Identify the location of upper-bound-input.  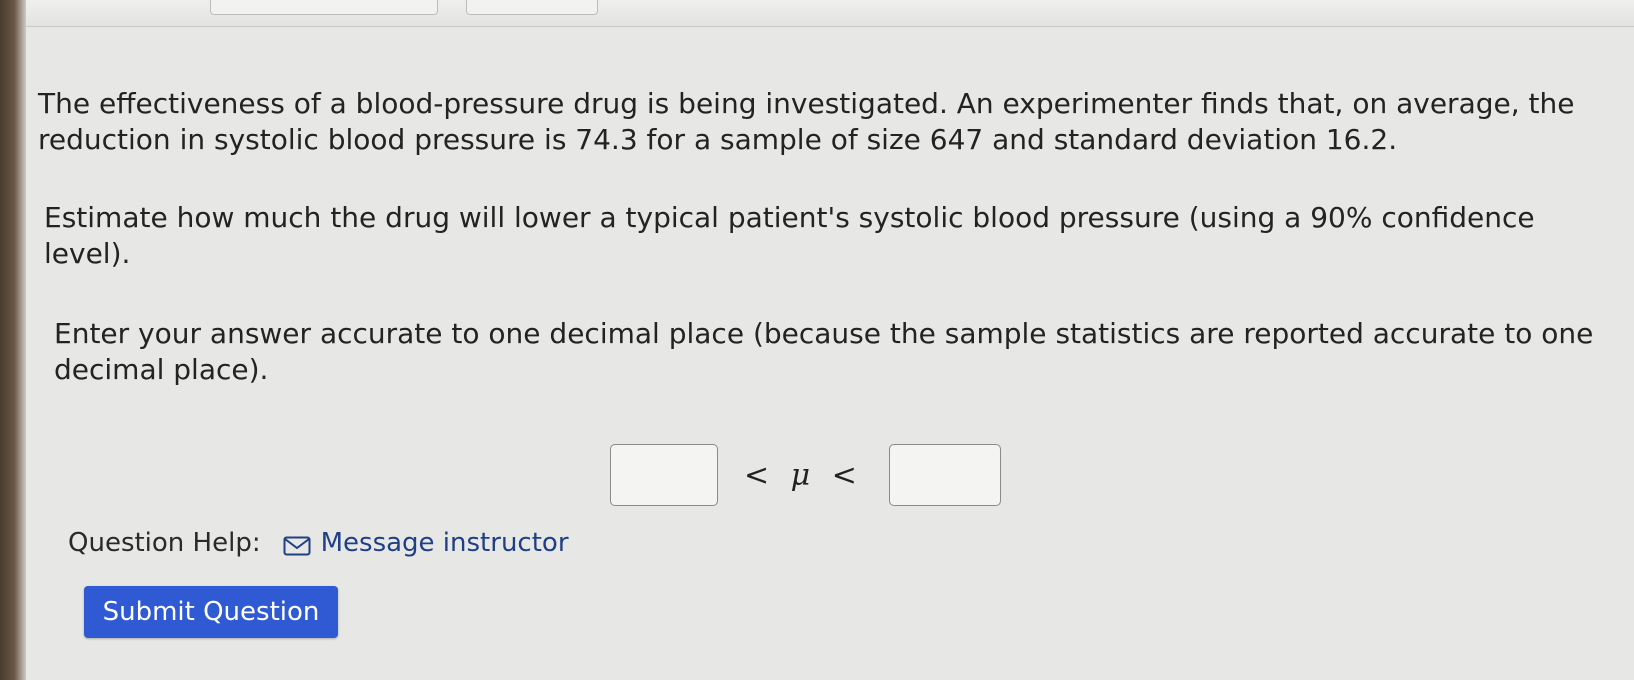
(944, 475).